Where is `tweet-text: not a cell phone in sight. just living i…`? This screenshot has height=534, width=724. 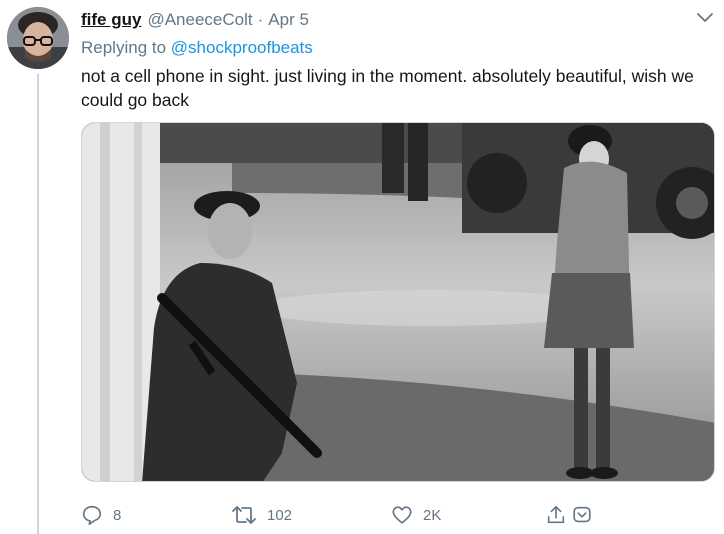
tweet-text: not a cell phone in sight. just living i… is located at coordinates (387, 88).